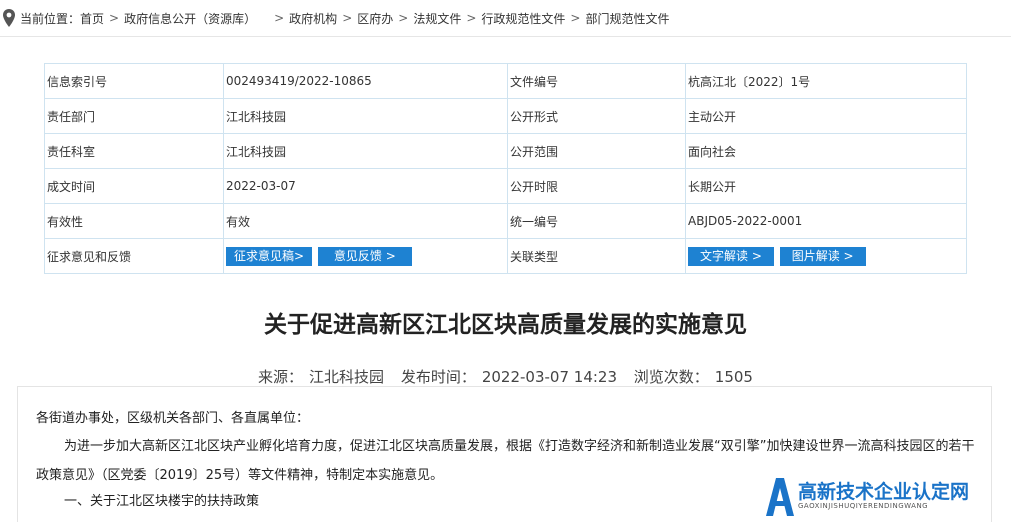 Image resolution: width=1011 pixels, height=522 pixels. What do you see at coordinates (92, 18) in the screenshot?
I see `breadcrumb-home: 首页` at bounding box center [92, 18].